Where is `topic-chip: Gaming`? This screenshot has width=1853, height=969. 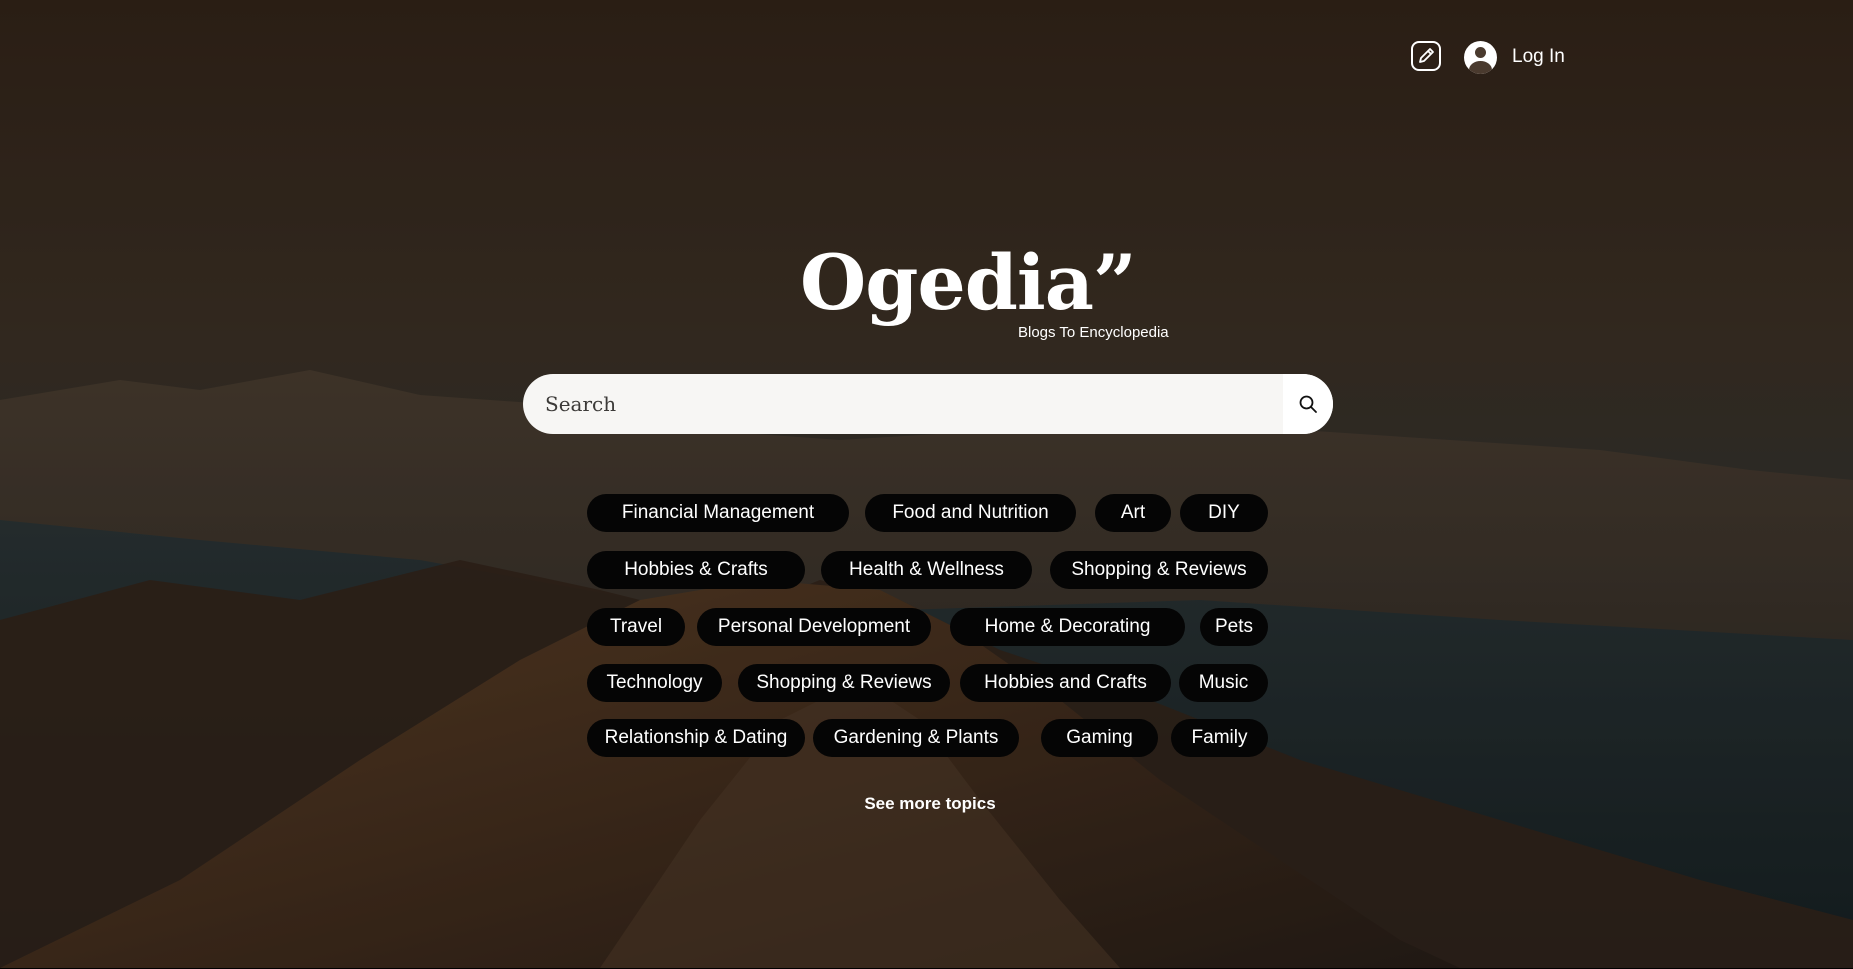 topic-chip: Gaming is located at coordinates (1099, 738).